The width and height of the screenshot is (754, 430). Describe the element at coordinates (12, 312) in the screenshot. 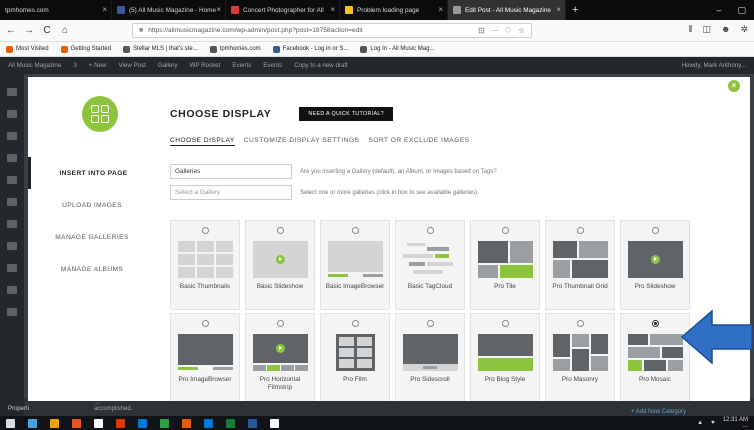

I see `menu-gallery-icon` at that location.